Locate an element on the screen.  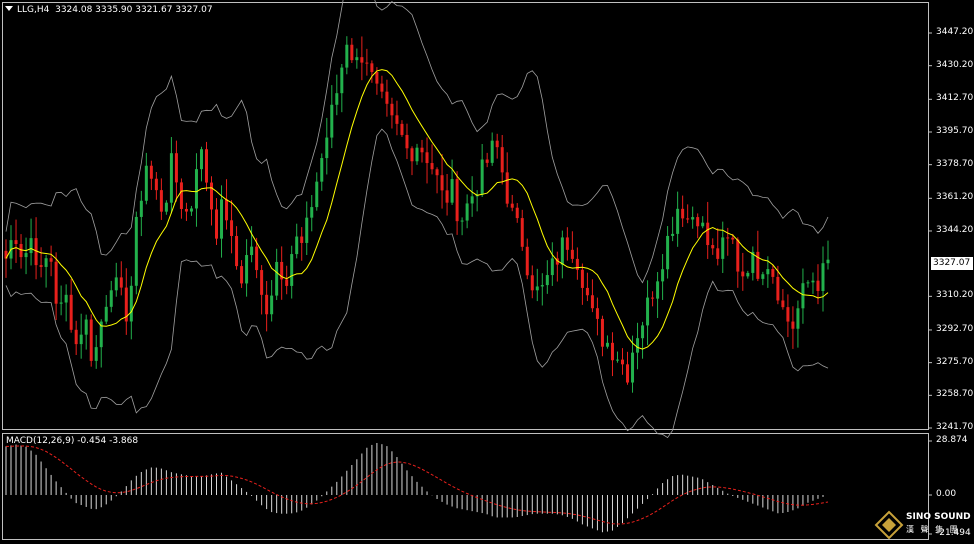
logo-brand: SINO SOUND is located at coordinates (938, 517).